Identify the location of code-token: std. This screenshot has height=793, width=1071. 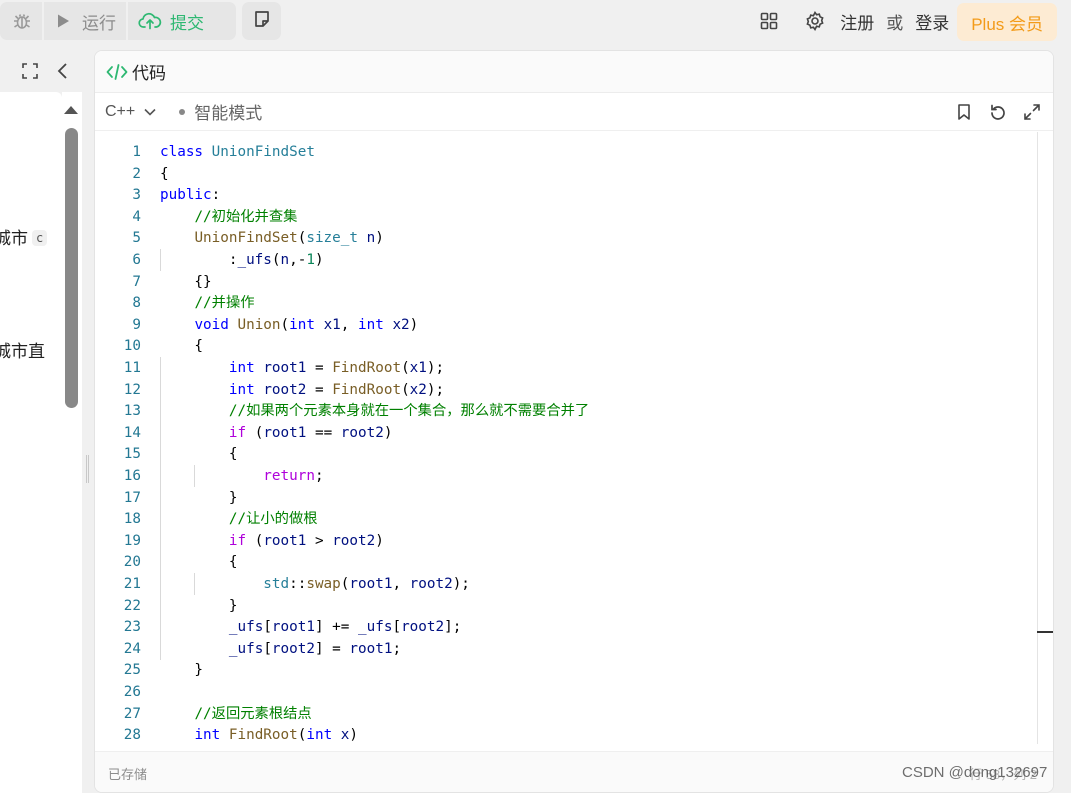
(276, 584).